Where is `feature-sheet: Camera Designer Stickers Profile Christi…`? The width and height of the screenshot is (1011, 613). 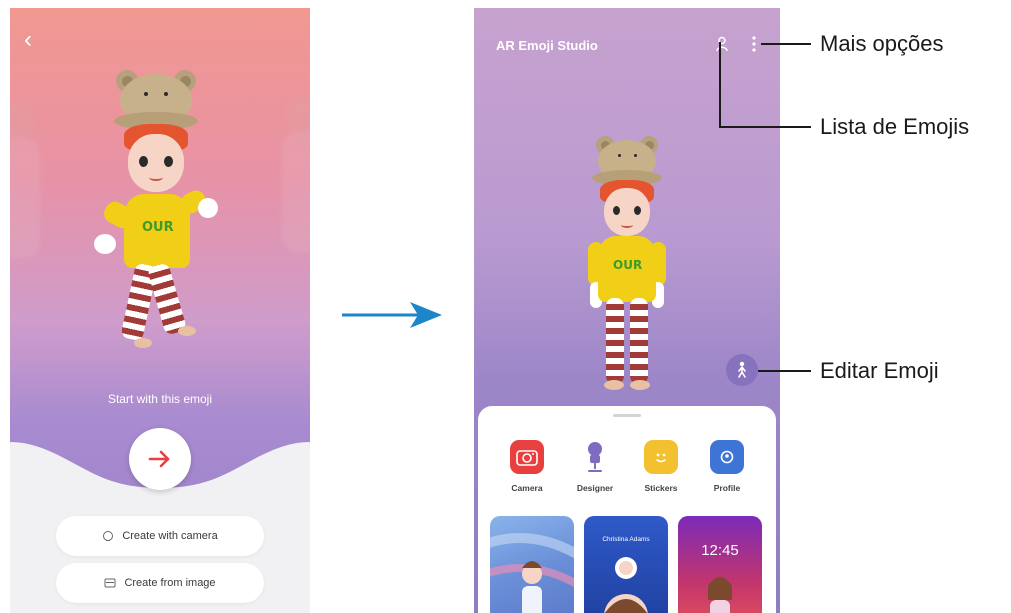 feature-sheet: Camera Designer Stickers Profile Christi… is located at coordinates (627, 509).